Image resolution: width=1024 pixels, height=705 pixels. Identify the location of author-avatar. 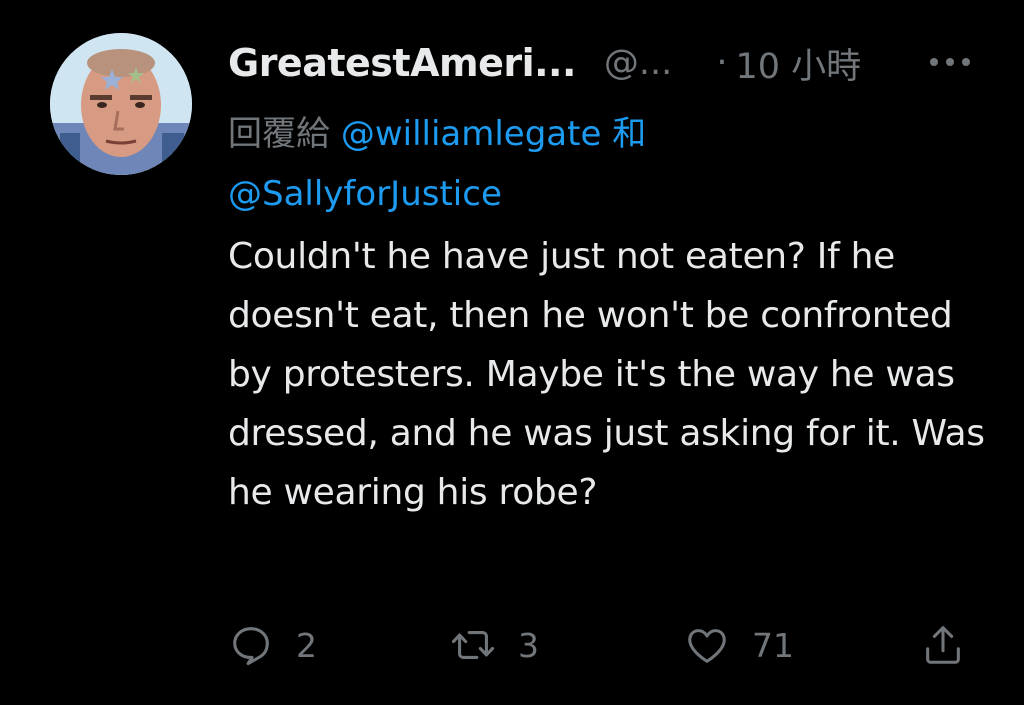
(121, 104).